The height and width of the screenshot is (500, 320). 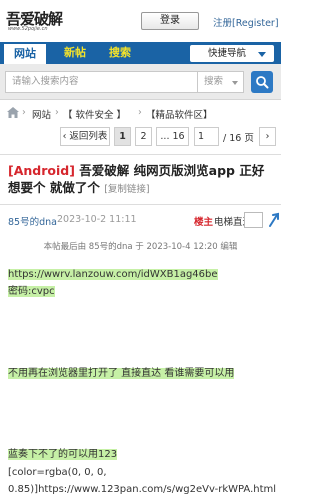 What do you see at coordinates (97, 219) in the screenshot?
I see `post-date: 2023-10-2 11:11` at bounding box center [97, 219].